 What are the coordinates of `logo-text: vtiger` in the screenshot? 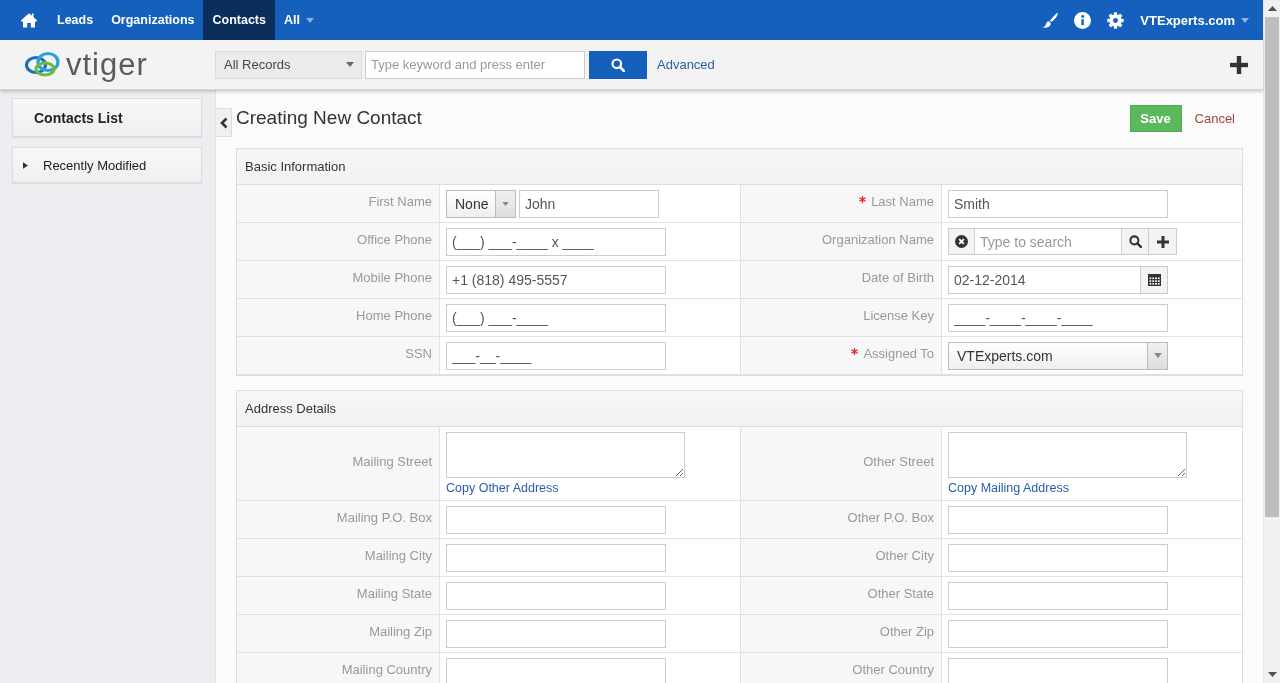 It's located at (107, 64).